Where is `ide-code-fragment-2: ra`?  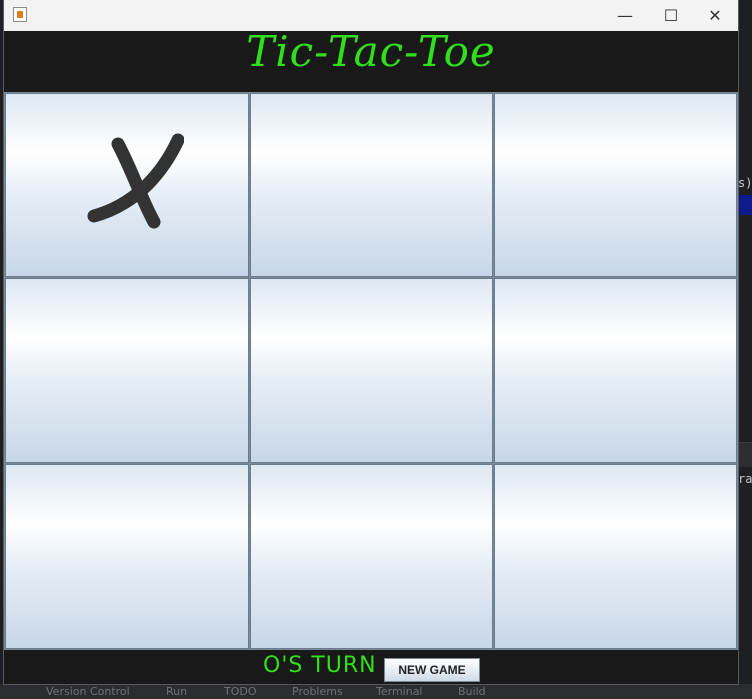
ide-code-fragment-2: ra is located at coordinates (745, 479).